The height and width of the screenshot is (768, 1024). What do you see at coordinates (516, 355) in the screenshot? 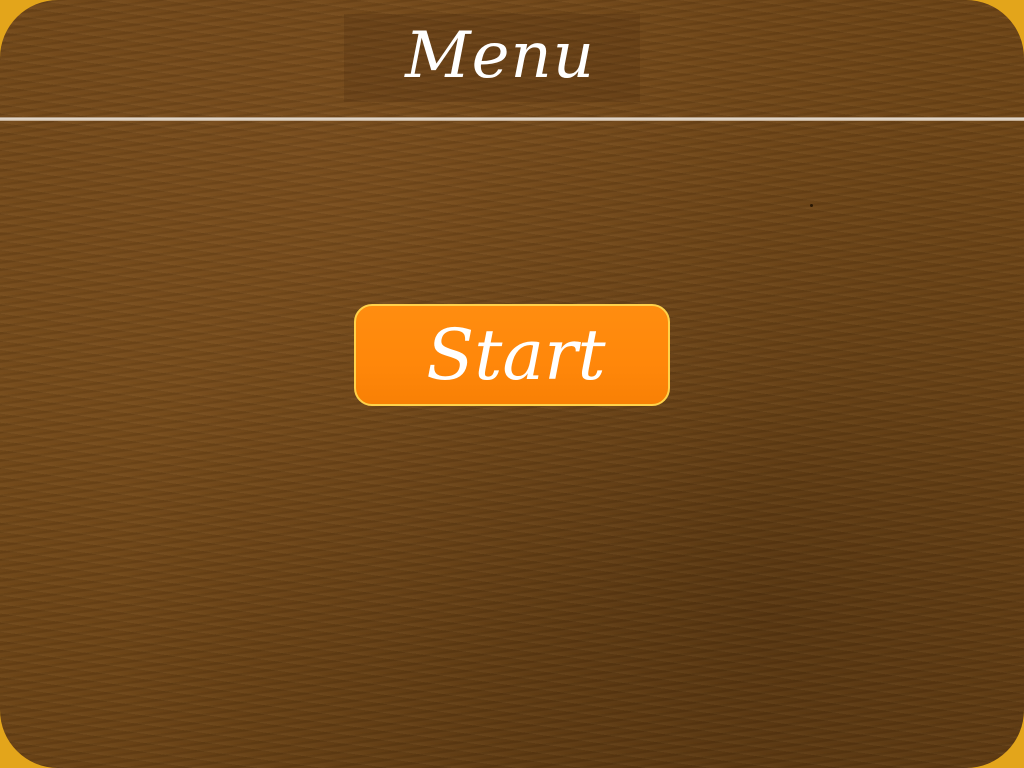
I see `start-button-label: Start` at bounding box center [516, 355].